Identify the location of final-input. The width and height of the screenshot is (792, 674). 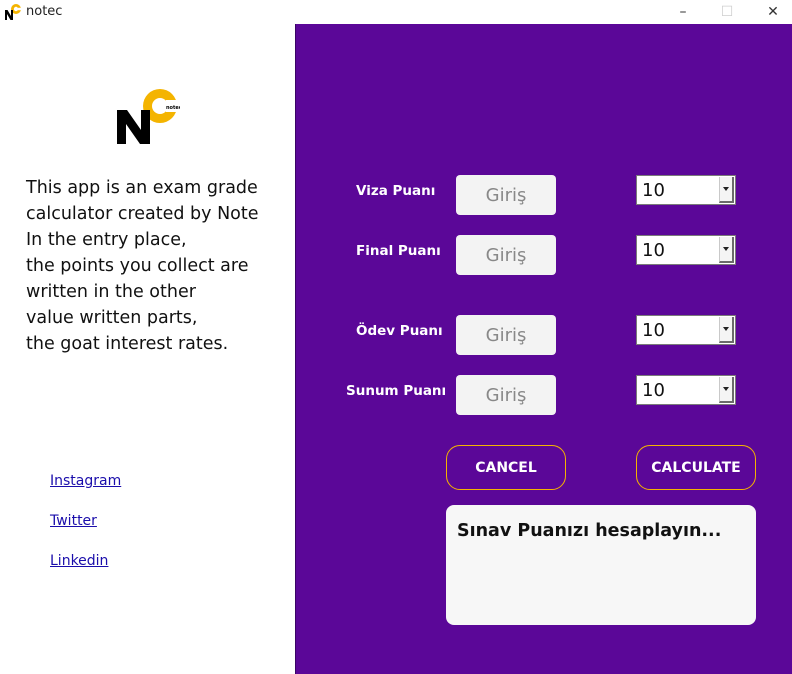
(506, 255).